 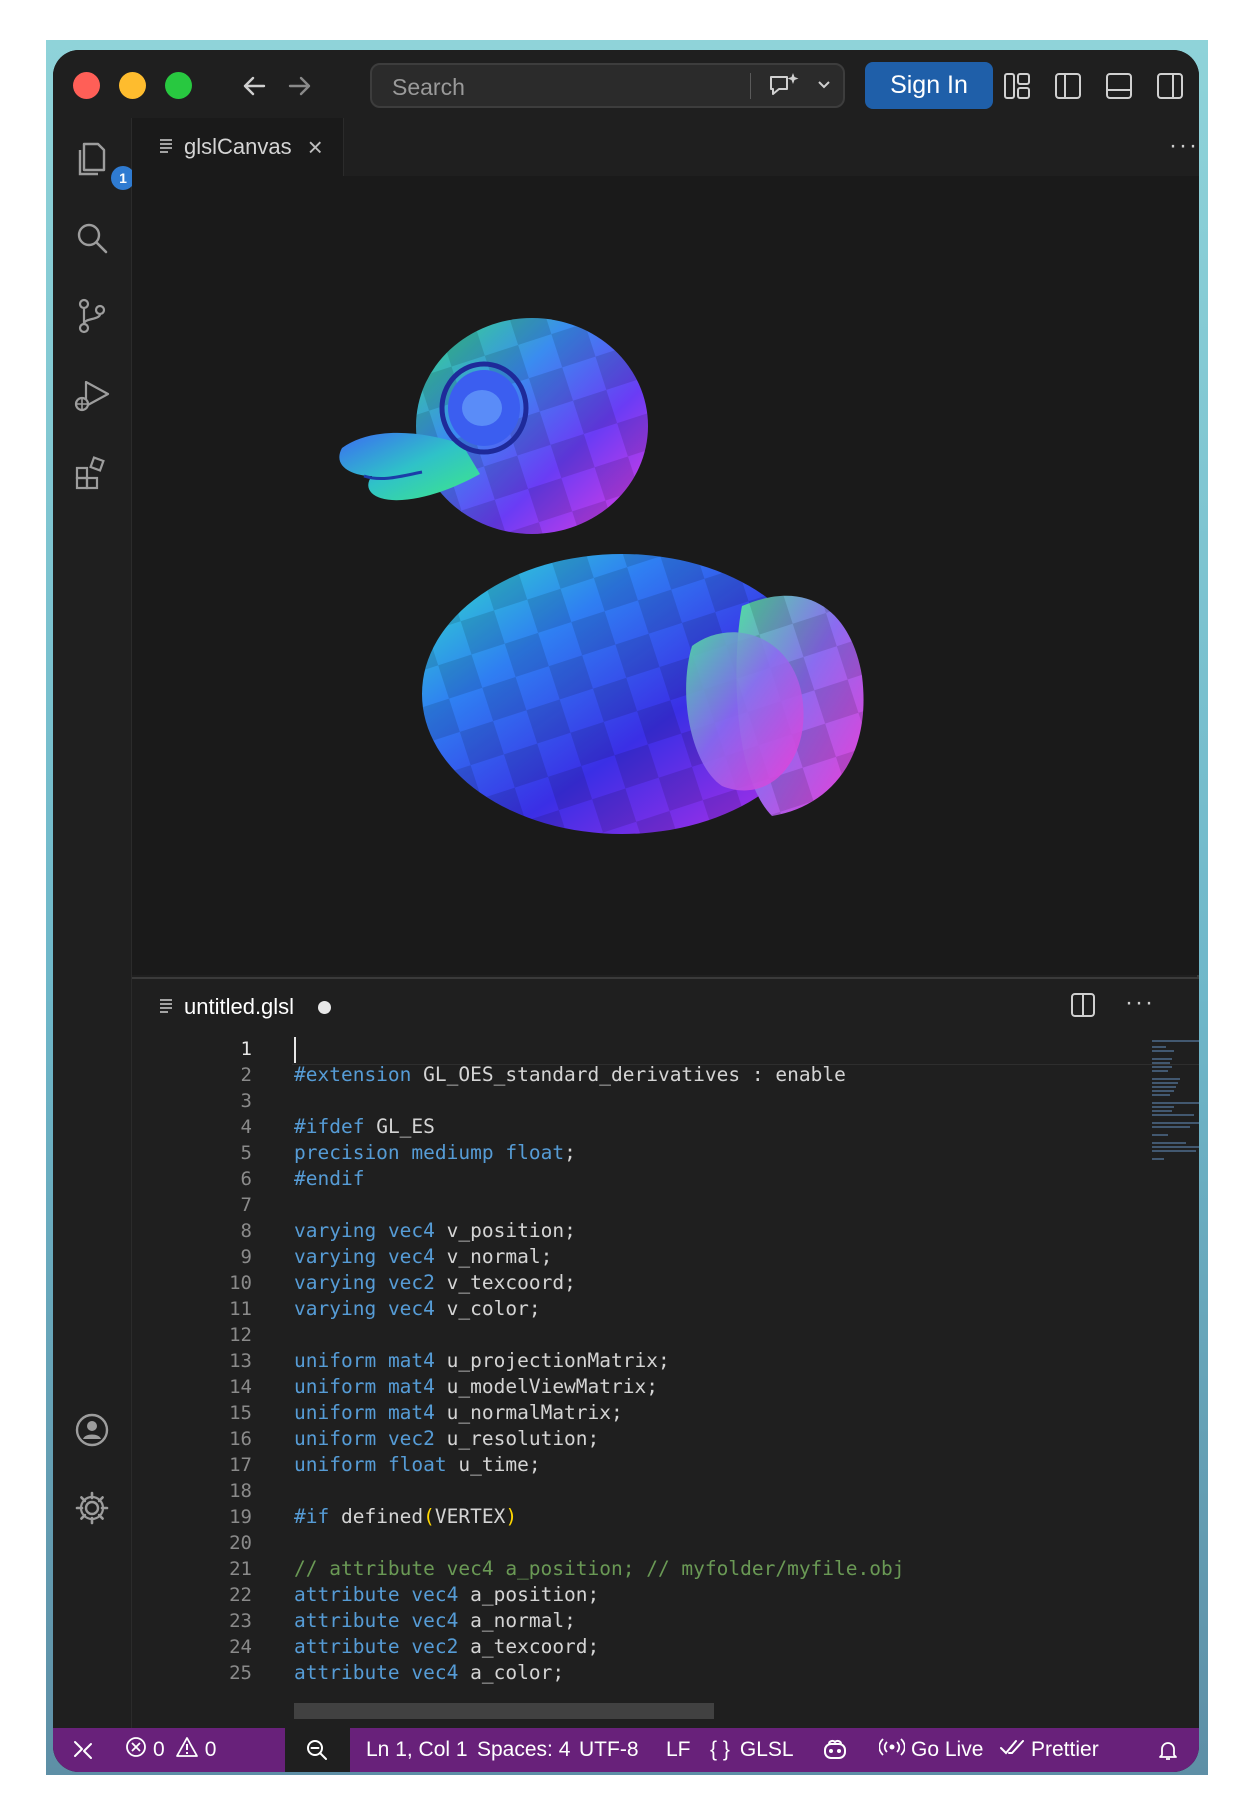 I want to click on search-placeholder: Search, so click(x=428, y=87).